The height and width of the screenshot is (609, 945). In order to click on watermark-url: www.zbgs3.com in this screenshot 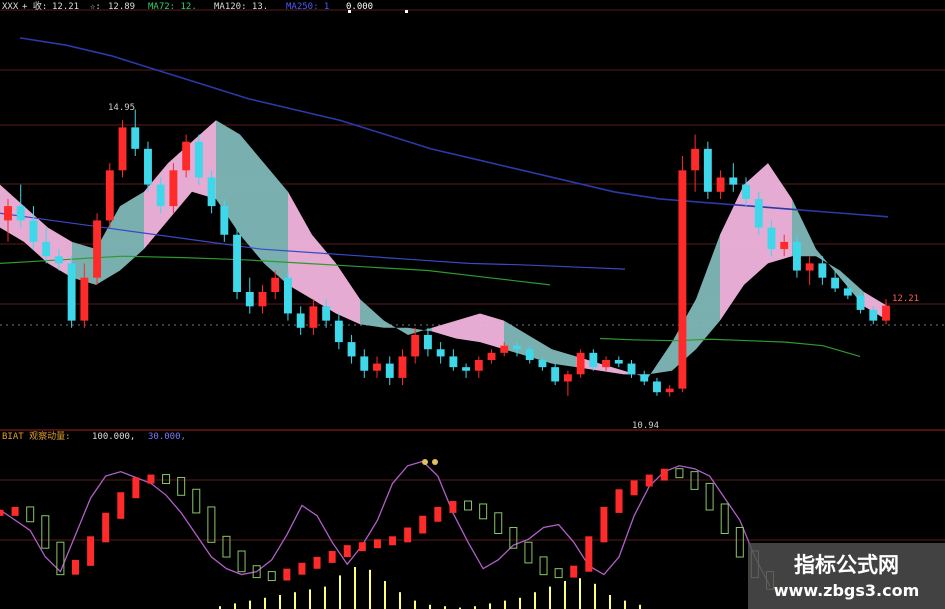, I will do `click(846, 590)`.